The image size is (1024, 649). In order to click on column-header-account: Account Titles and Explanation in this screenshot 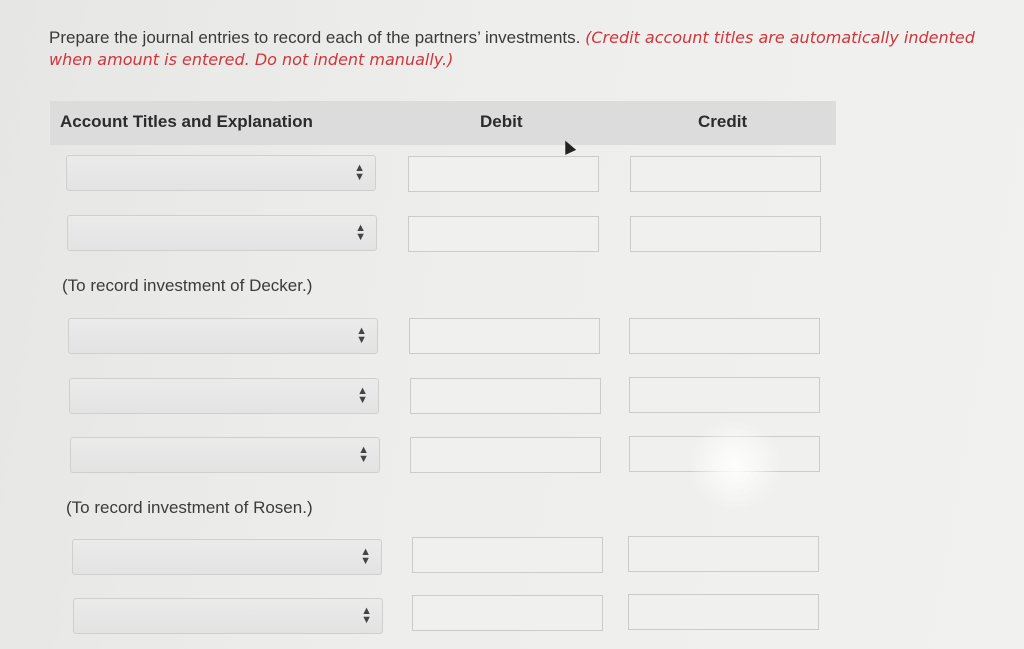, I will do `click(186, 121)`.